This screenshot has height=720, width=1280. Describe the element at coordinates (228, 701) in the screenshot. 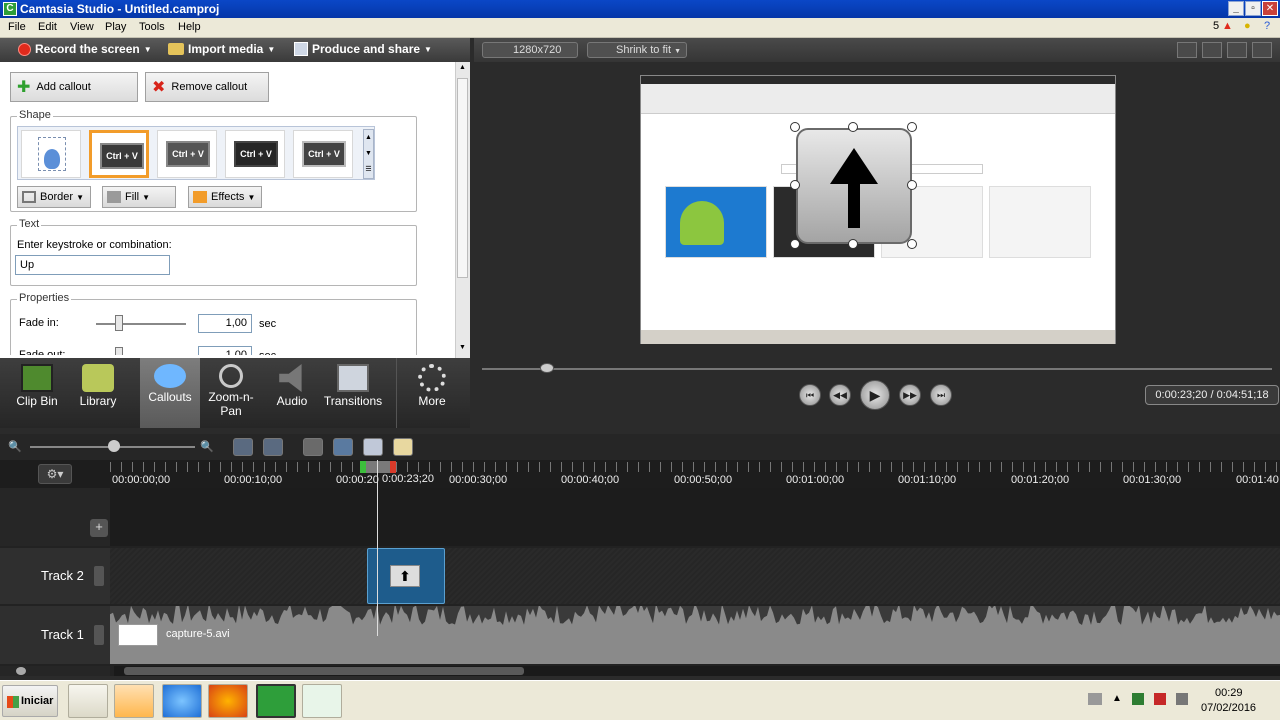

I see `firefox-icon` at that location.